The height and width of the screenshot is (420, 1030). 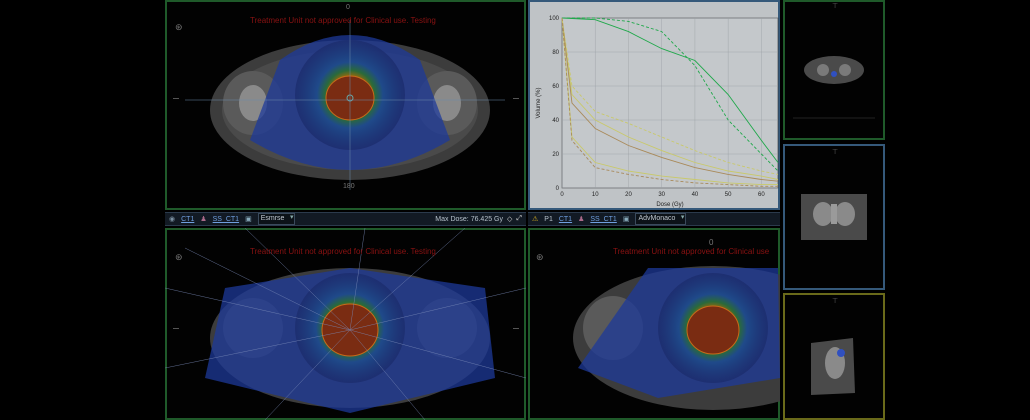 What do you see at coordinates (172, 219) in the screenshot?
I see `eye-icon: ◉` at bounding box center [172, 219].